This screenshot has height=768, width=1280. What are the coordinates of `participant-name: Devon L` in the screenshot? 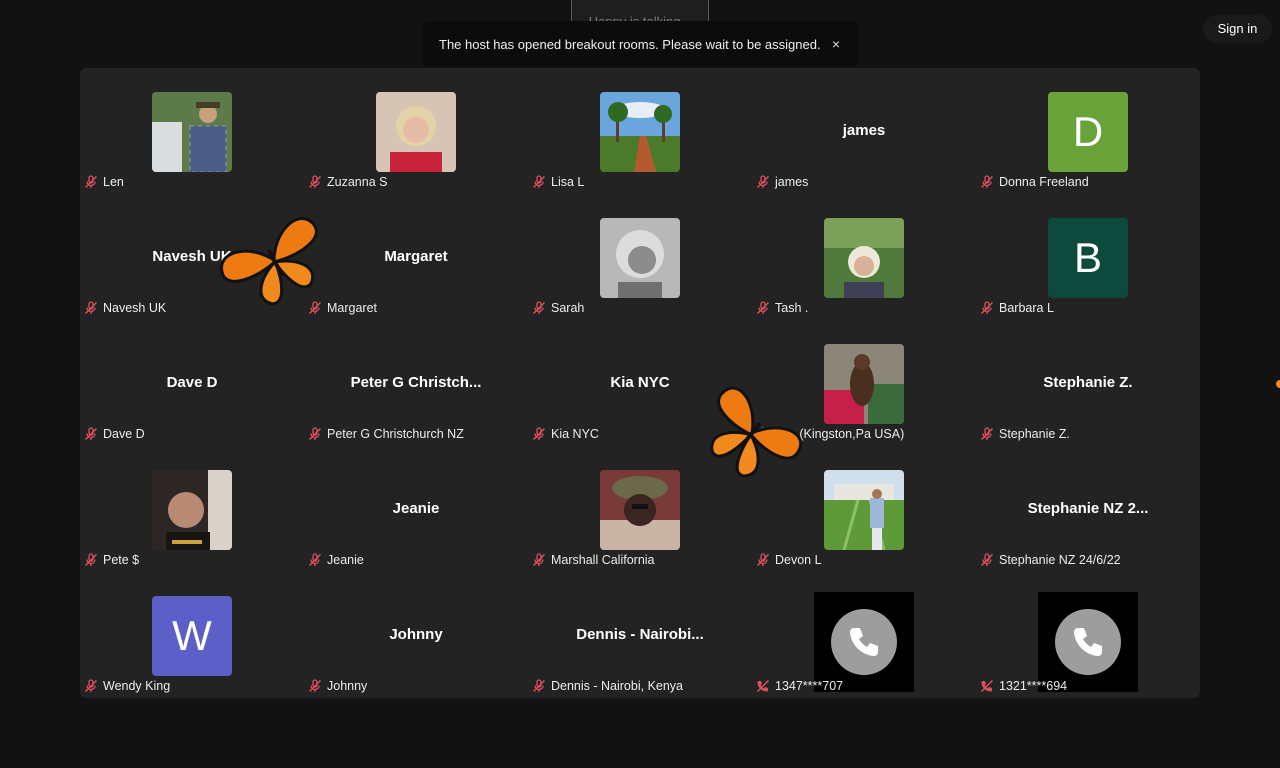 It's located at (798, 560).